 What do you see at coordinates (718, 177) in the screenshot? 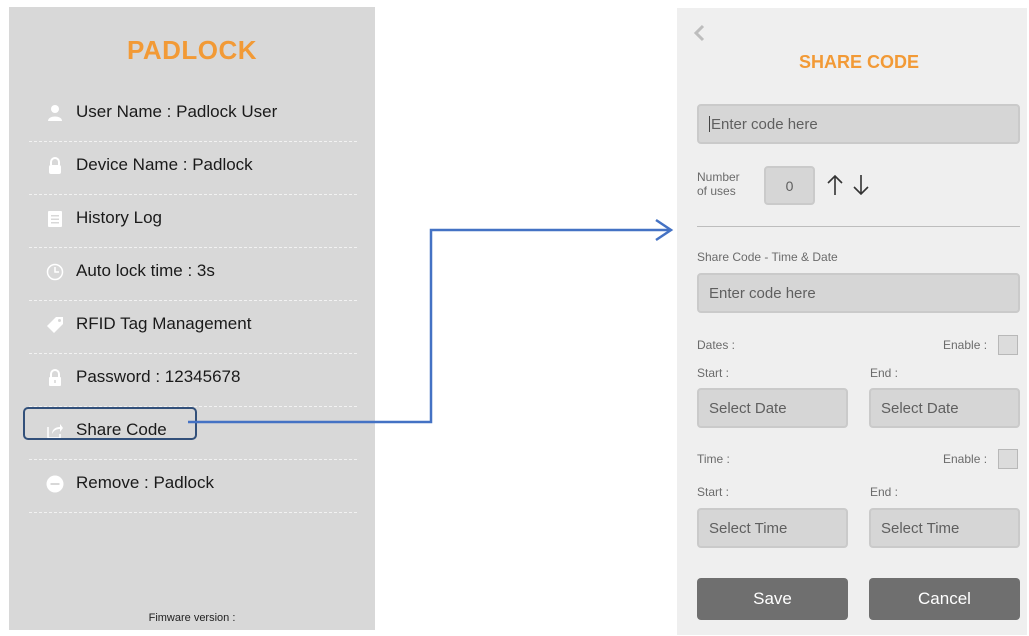
I see `uses-label-line1: Number` at bounding box center [718, 177].